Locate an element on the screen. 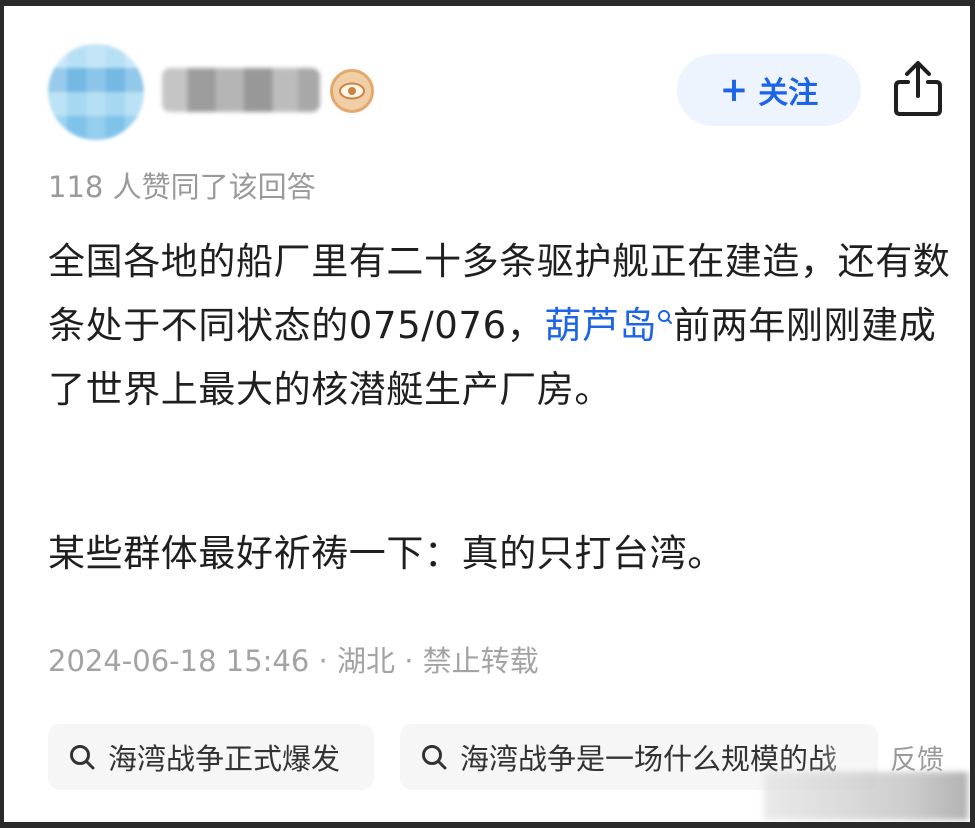 Image resolution: width=975 pixels, height=828 pixels. username-blurred is located at coordinates (241, 90).